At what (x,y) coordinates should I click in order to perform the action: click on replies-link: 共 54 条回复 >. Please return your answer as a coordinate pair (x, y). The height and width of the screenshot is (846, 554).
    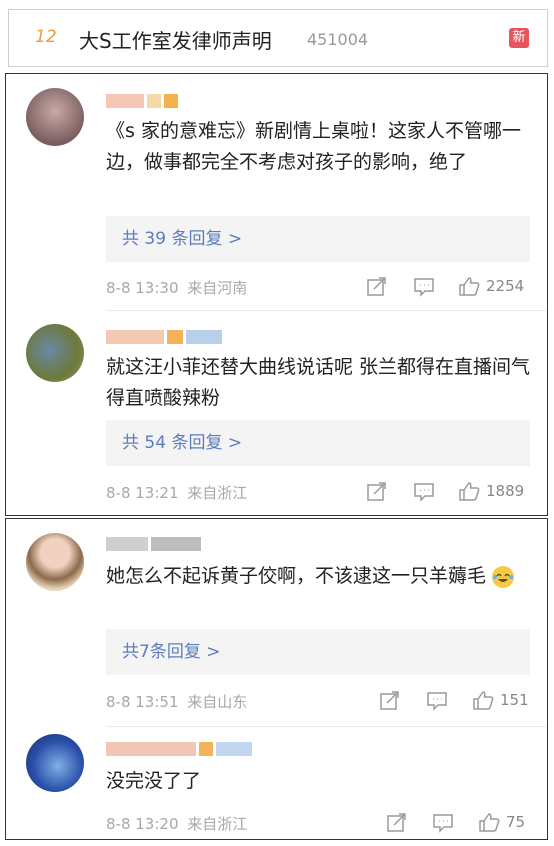
    Looking at the image, I should click on (318, 443).